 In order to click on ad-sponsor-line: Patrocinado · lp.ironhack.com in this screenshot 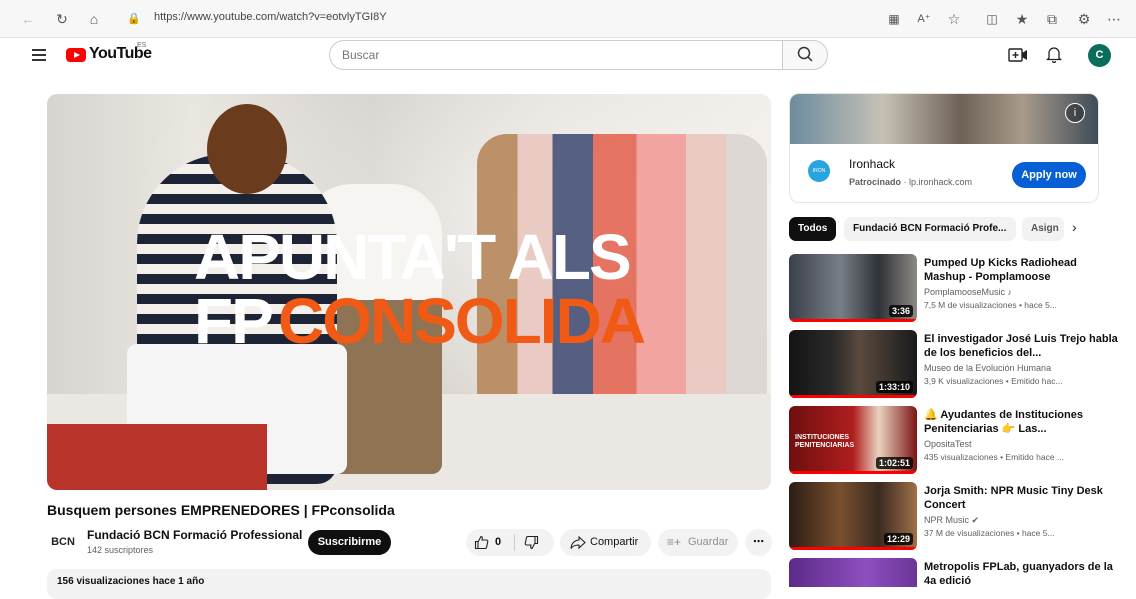, I will do `click(911, 182)`.